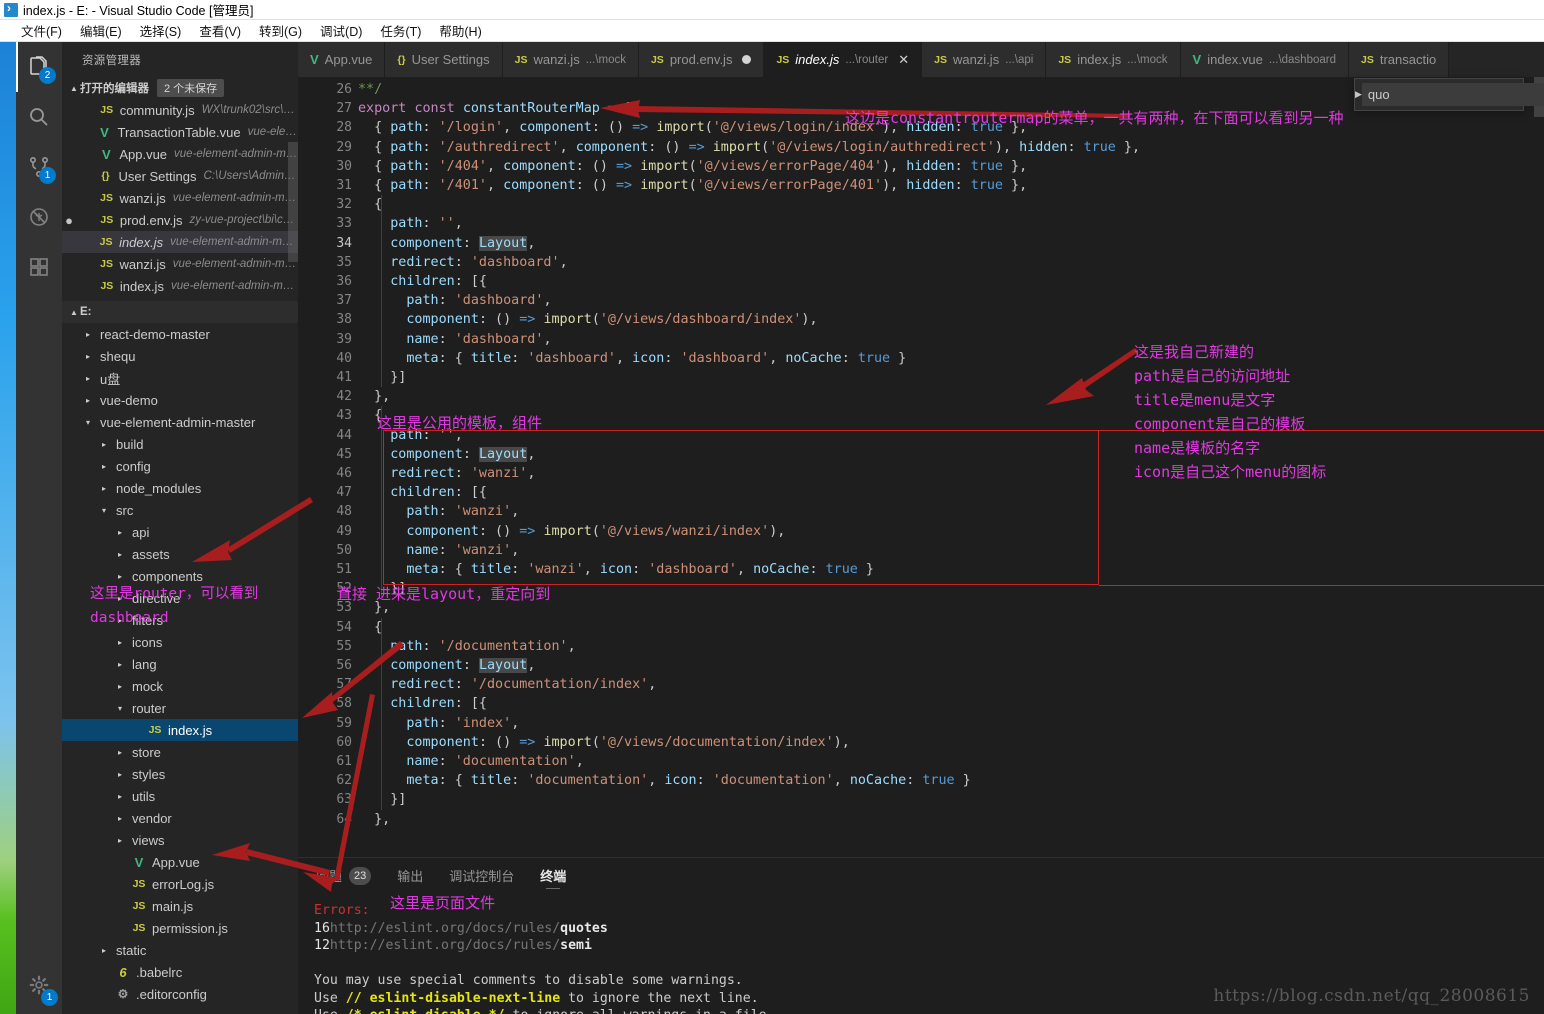 Image resolution: width=1544 pixels, height=1014 pixels. I want to click on find-input, so click(1452, 94).